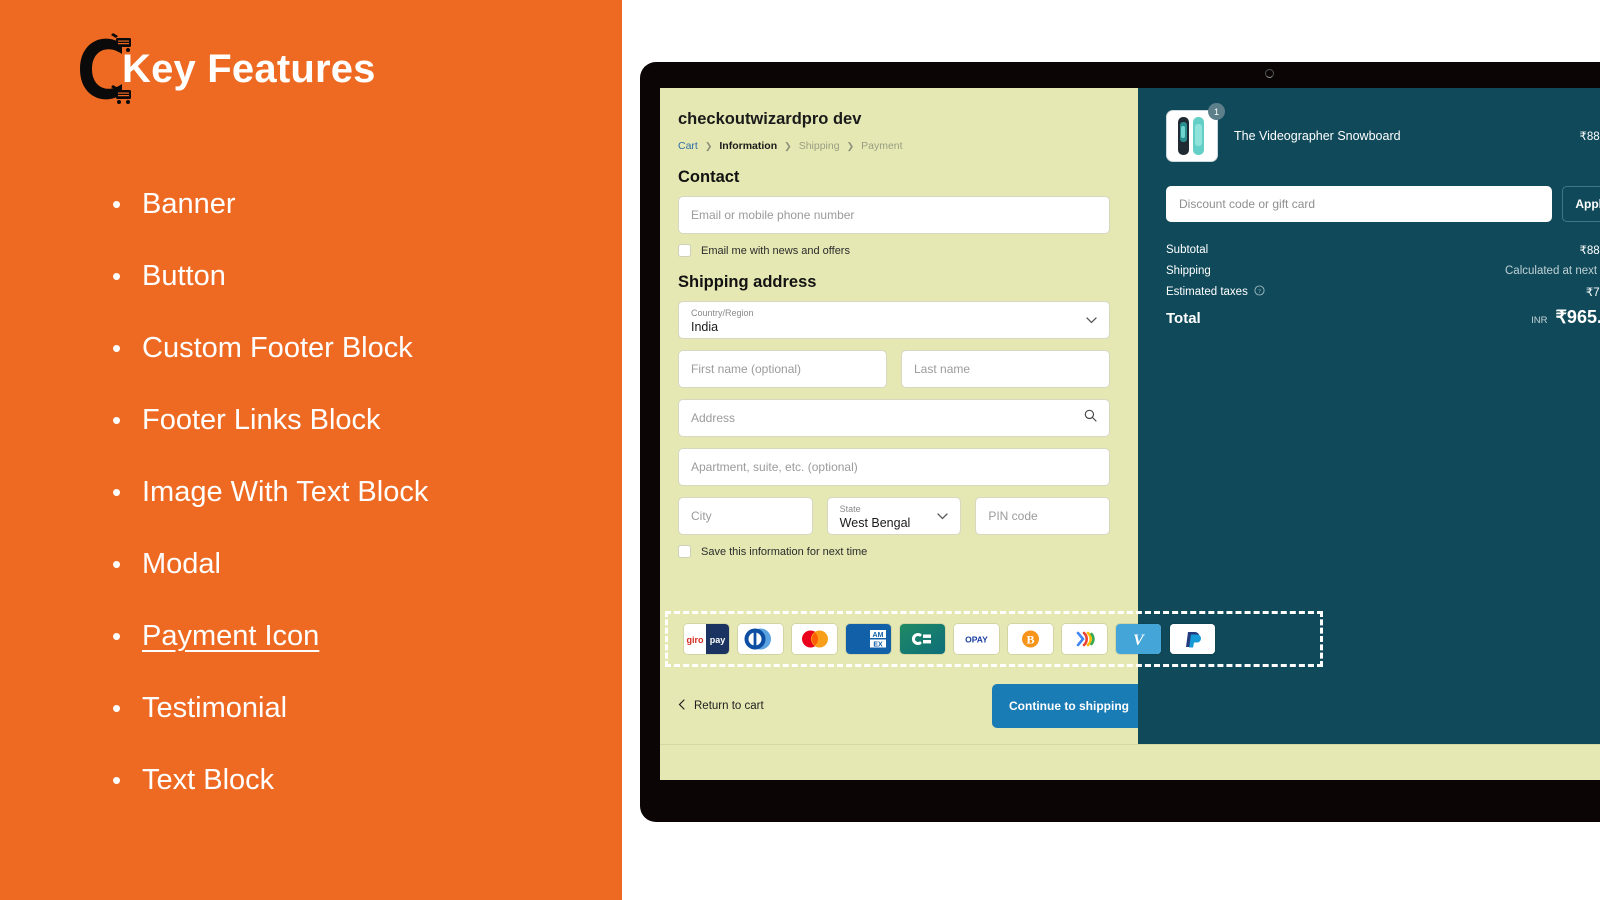  Describe the element at coordinates (850, 508) in the screenshot. I see `state-label: State` at that location.